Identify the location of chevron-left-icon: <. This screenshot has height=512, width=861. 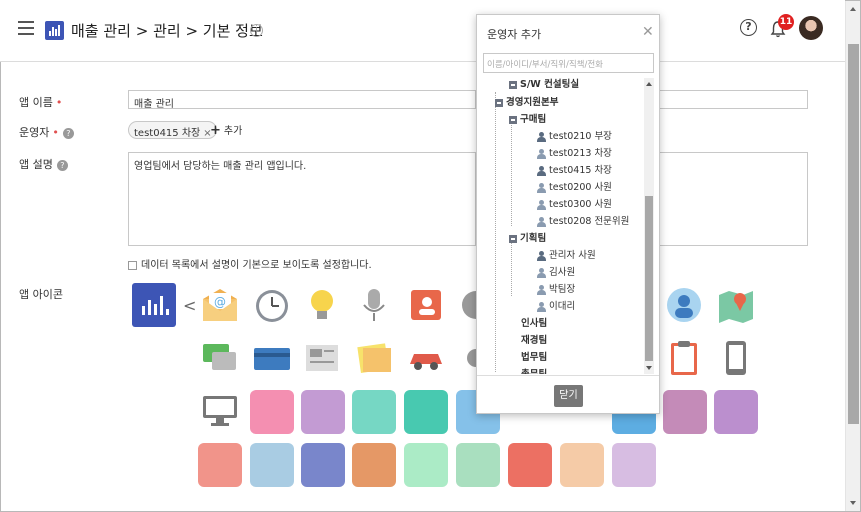
(189, 305).